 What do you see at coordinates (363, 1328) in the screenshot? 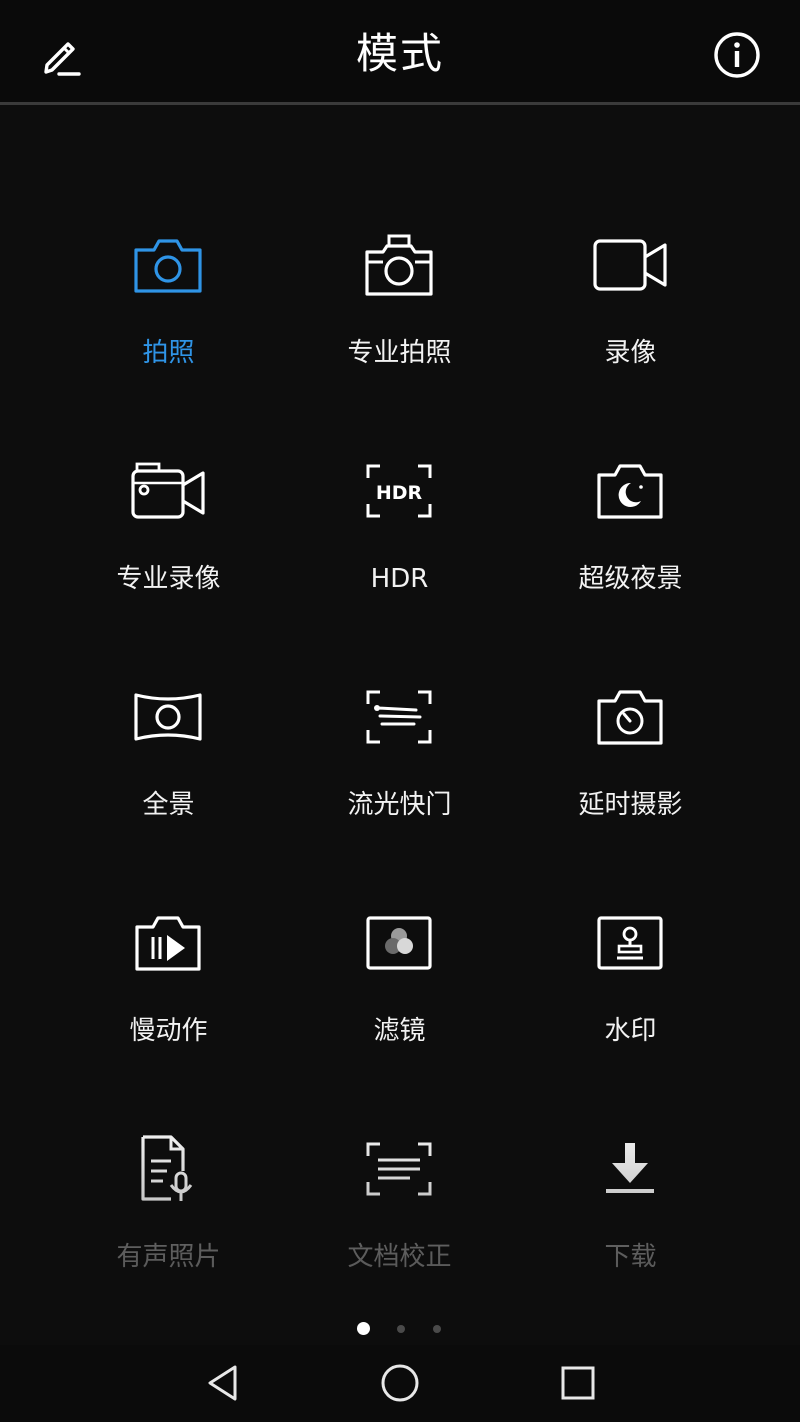
I see `page-dot-active` at bounding box center [363, 1328].